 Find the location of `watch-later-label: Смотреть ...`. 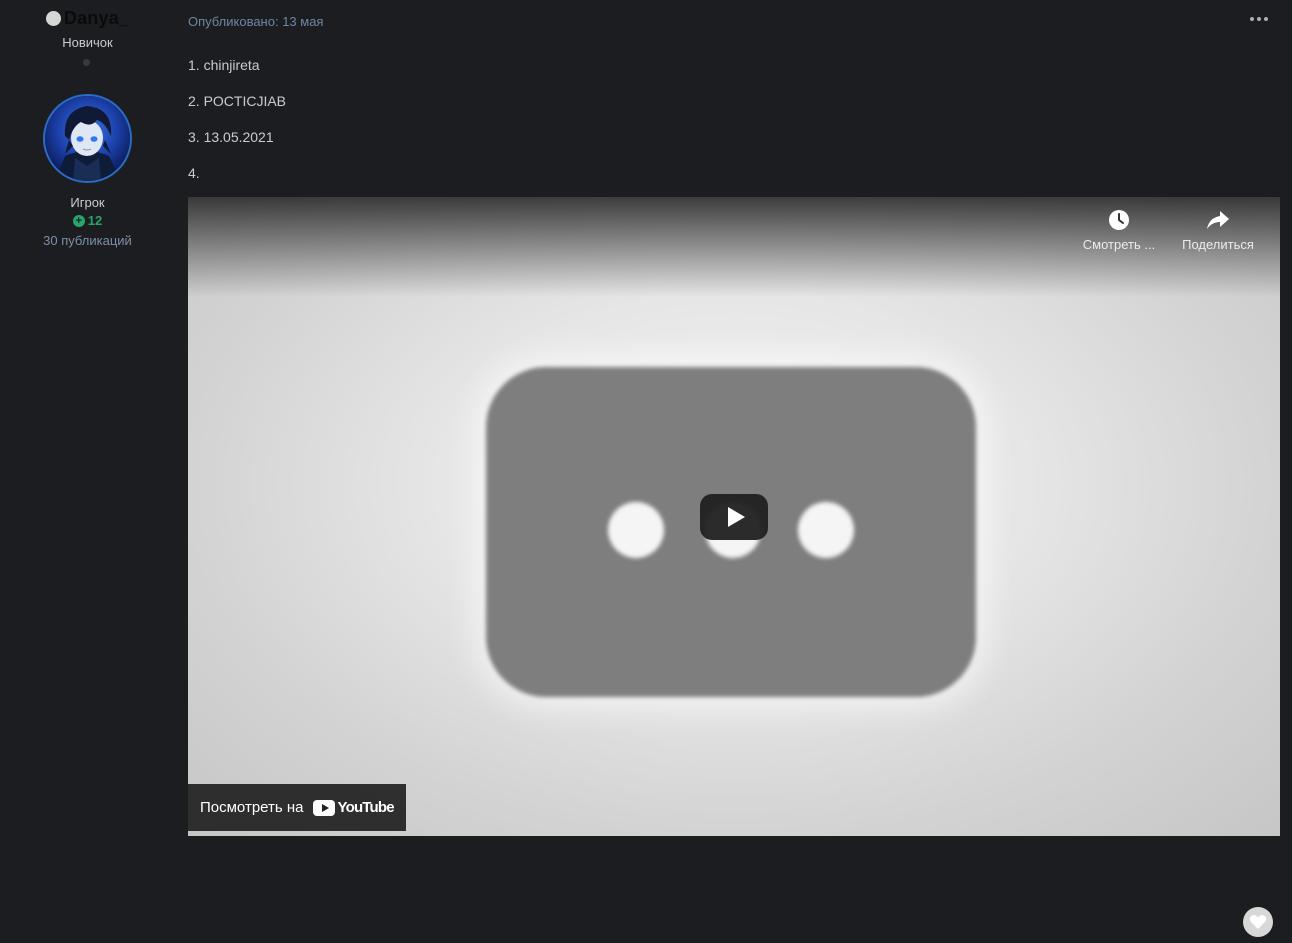

watch-later-label: Смотреть ... is located at coordinates (1119, 244).